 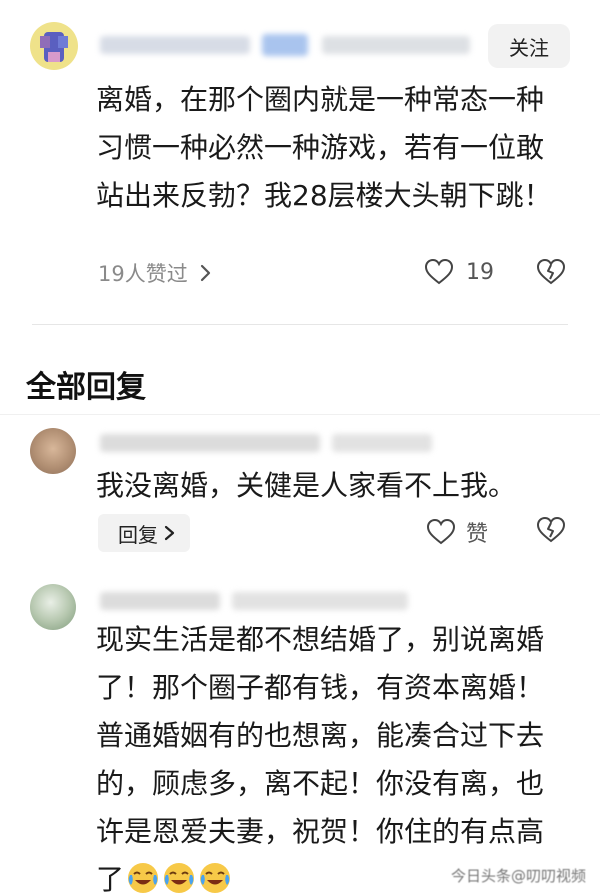 I want to click on like-button: 19, so click(x=459, y=272).